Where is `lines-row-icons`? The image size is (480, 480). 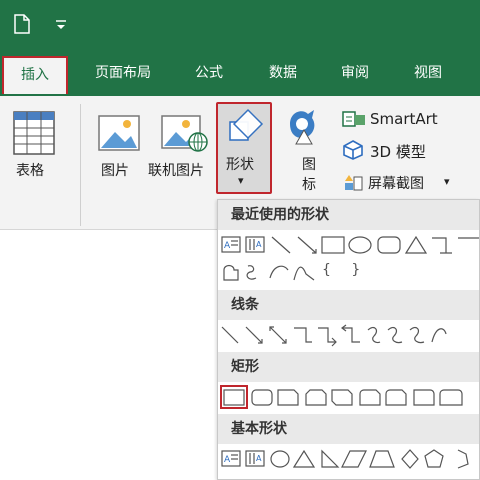 lines-row-icons is located at coordinates (349, 335).